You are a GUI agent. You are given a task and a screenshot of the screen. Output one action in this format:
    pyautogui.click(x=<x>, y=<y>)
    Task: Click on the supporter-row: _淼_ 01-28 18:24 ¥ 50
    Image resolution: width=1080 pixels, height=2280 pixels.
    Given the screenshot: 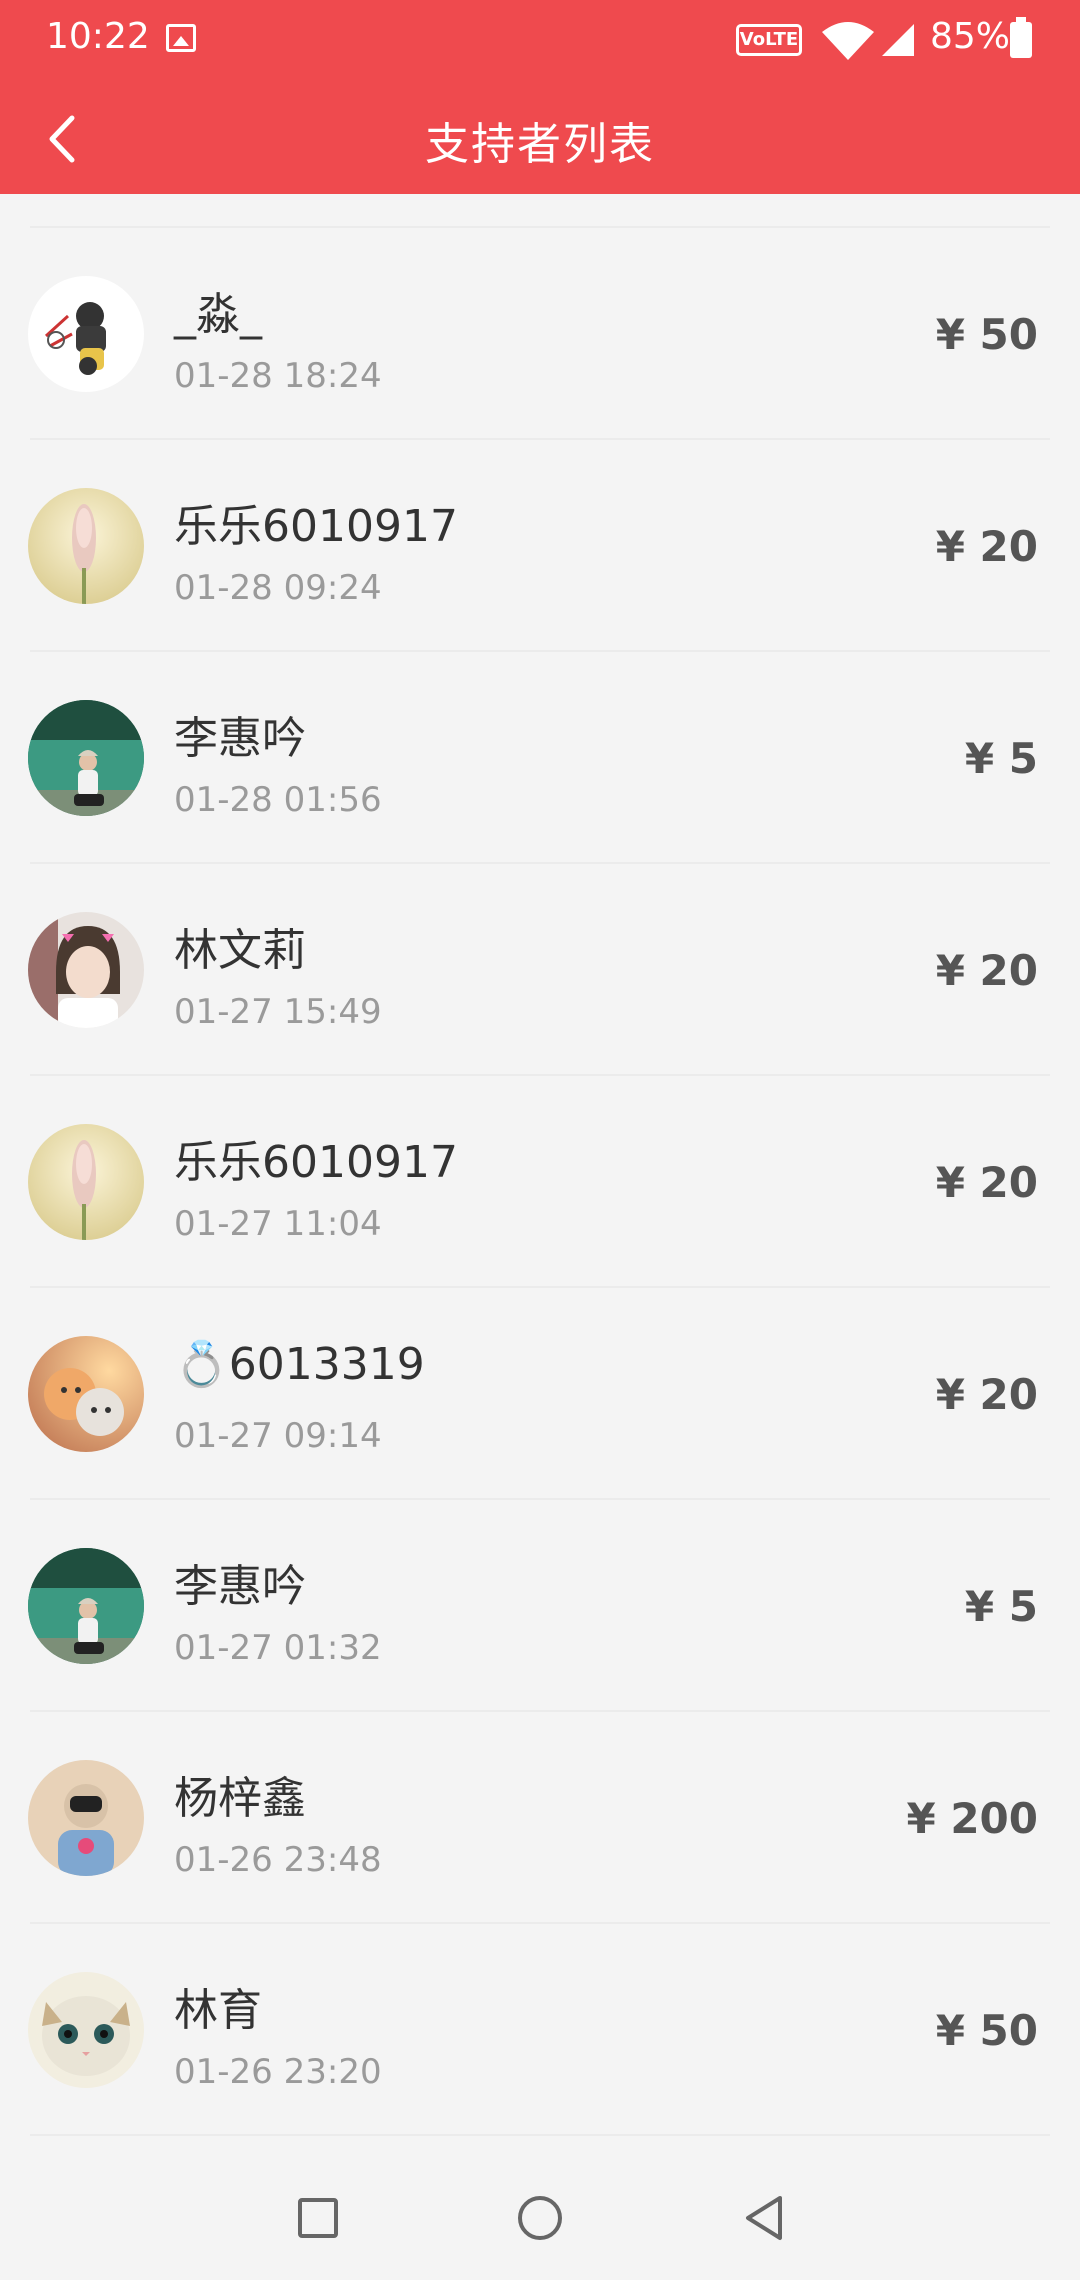 What is the action you would take?
    pyautogui.click(x=540, y=334)
    